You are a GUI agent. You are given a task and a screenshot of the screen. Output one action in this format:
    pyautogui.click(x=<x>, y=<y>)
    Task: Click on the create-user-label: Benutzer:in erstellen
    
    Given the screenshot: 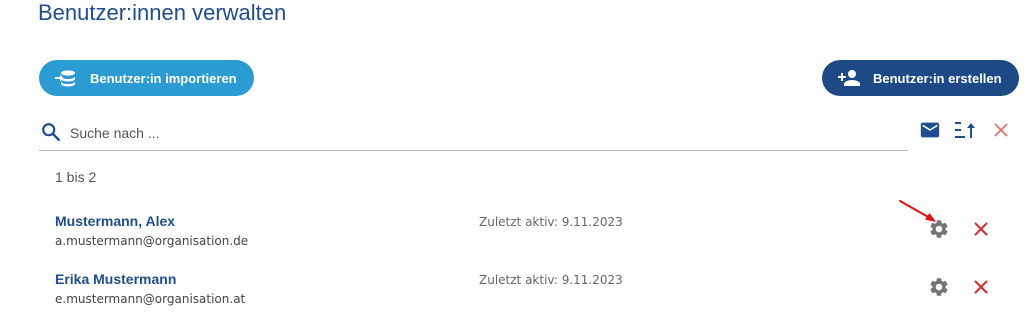 What is the action you would take?
    pyautogui.click(x=937, y=78)
    